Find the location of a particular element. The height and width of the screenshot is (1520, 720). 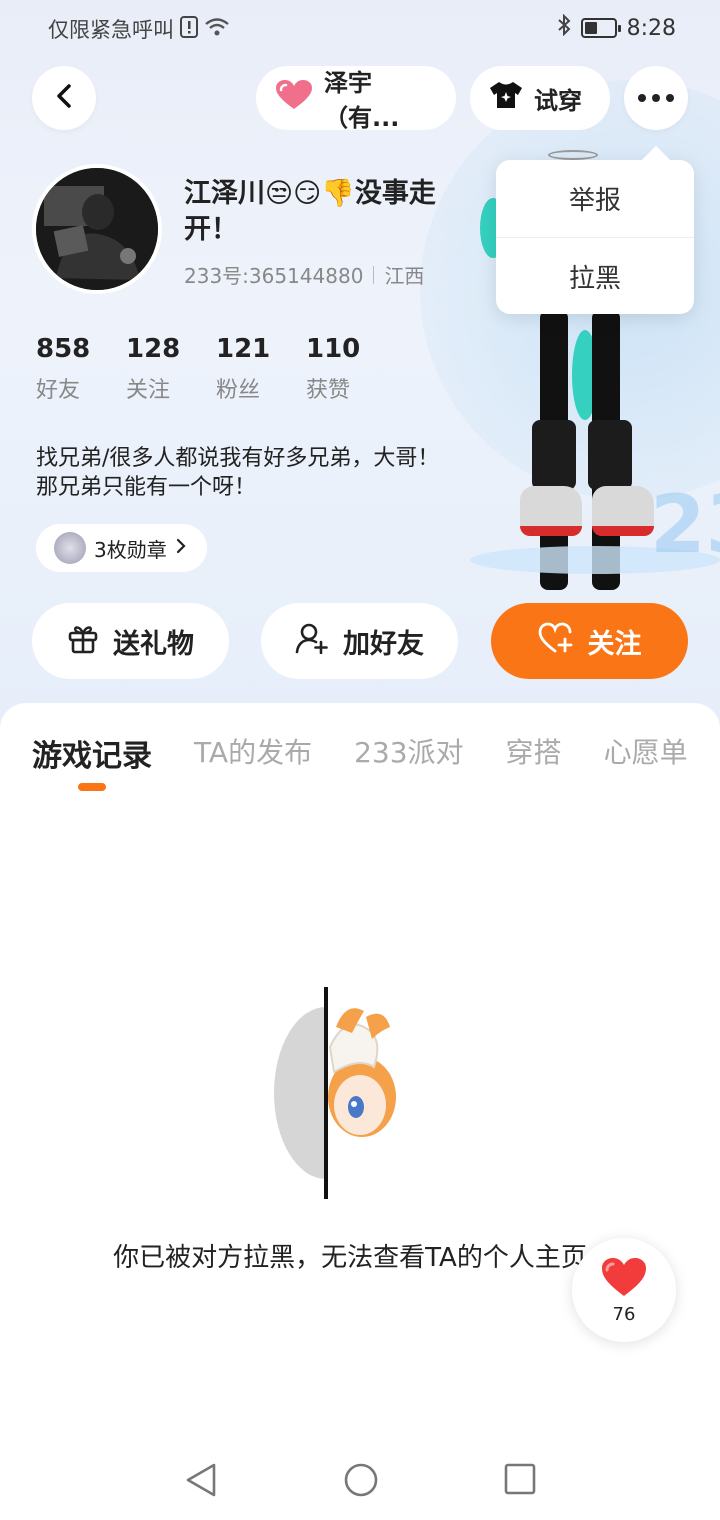

stat-label: 关注 is located at coordinates (148, 390).